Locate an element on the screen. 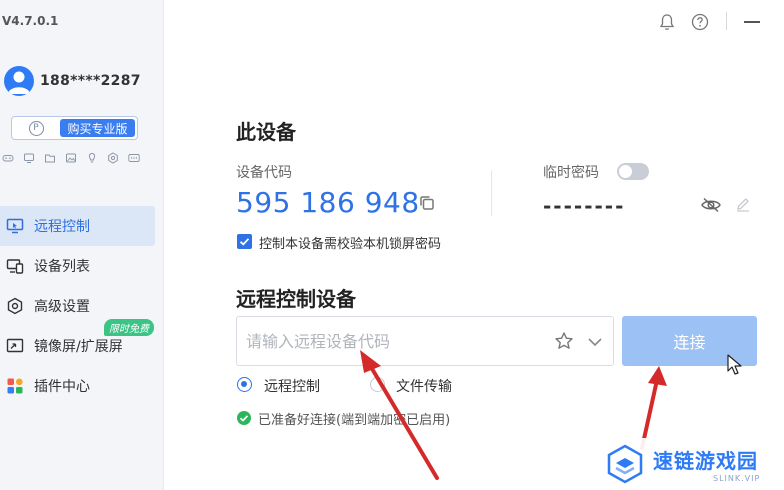  sidebar-item-remote-control: 远程控制 is located at coordinates (77, 226).